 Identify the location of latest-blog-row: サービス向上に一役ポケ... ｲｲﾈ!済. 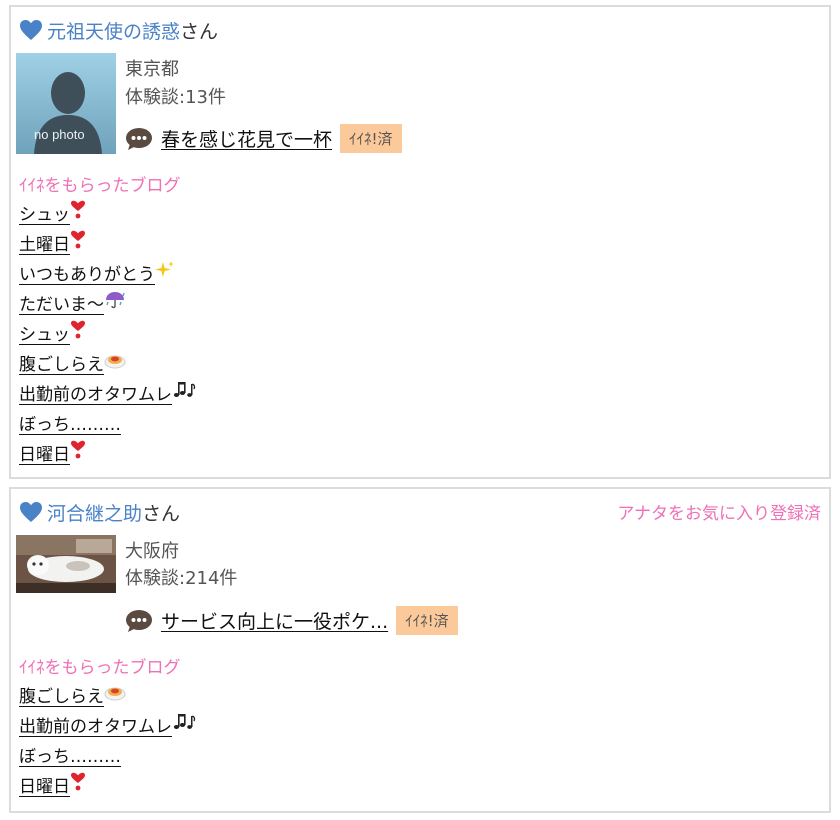
(291, 620).